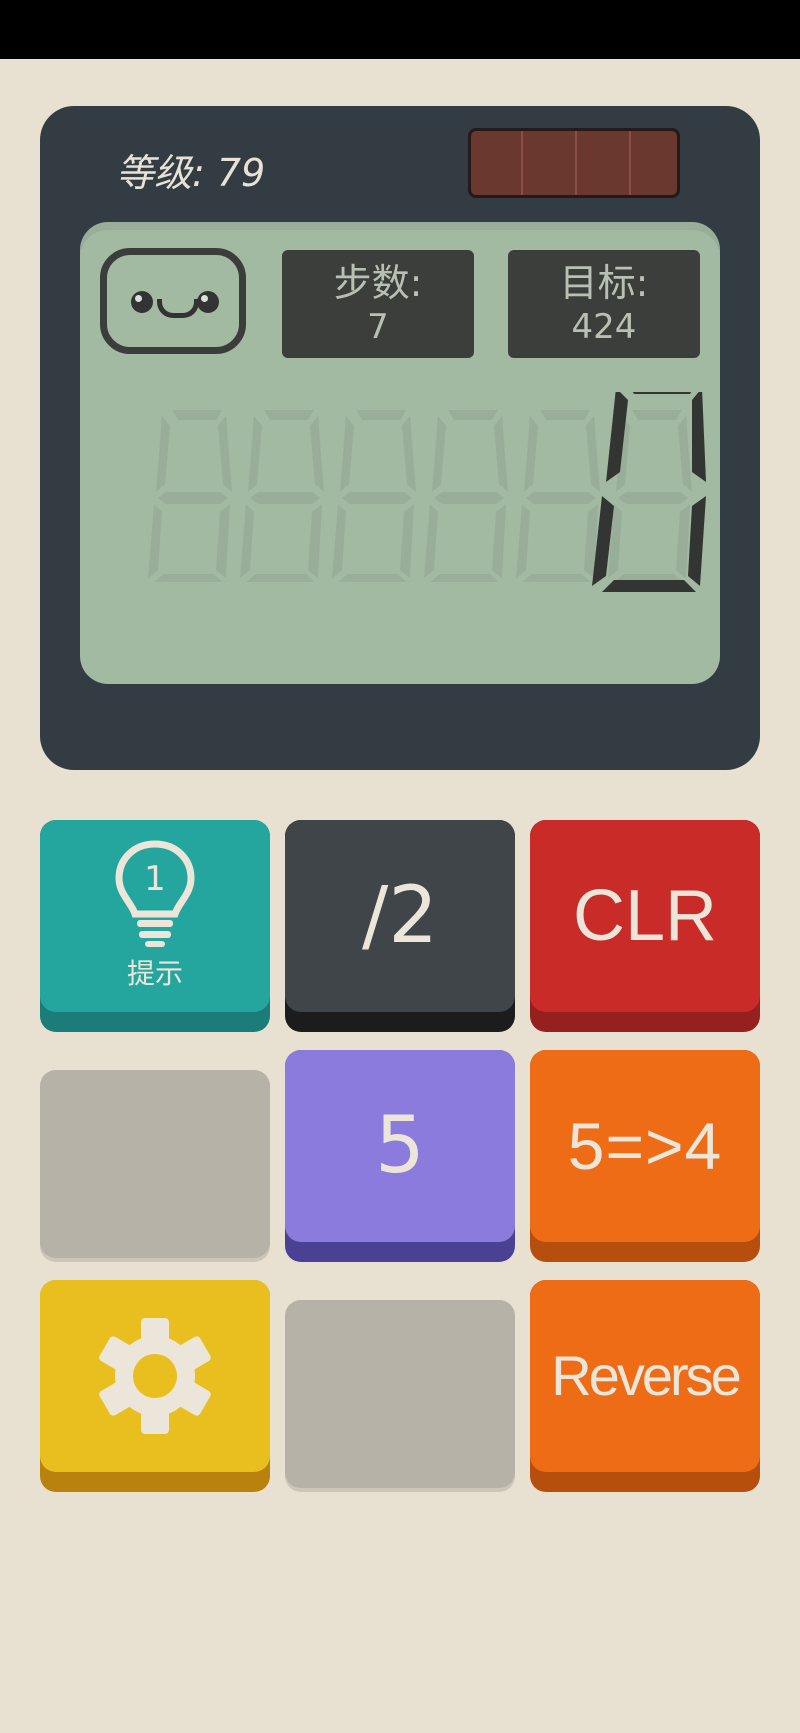 This screenshot has width=800, height=1733. I want to click on insert-five-button: 5, so click(400, 1156).